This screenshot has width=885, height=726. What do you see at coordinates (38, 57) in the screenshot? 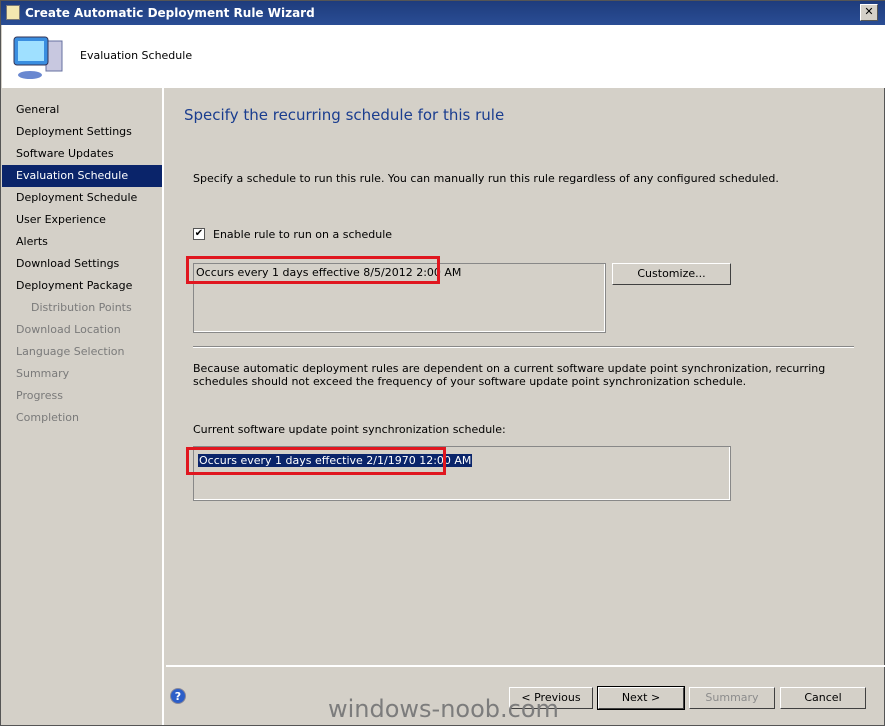
I see `computer-icon` at bounding box center [38, 57].